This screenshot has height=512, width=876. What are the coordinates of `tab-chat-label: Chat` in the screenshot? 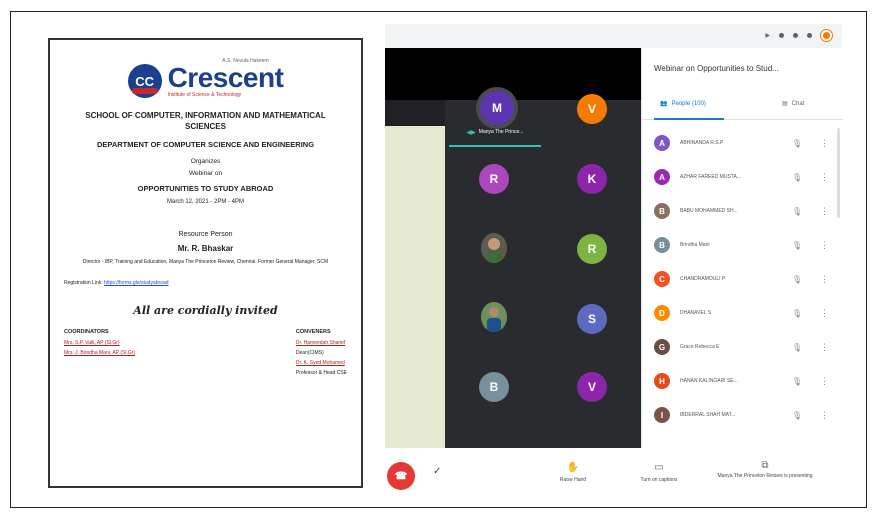 It's located at (798, 103).